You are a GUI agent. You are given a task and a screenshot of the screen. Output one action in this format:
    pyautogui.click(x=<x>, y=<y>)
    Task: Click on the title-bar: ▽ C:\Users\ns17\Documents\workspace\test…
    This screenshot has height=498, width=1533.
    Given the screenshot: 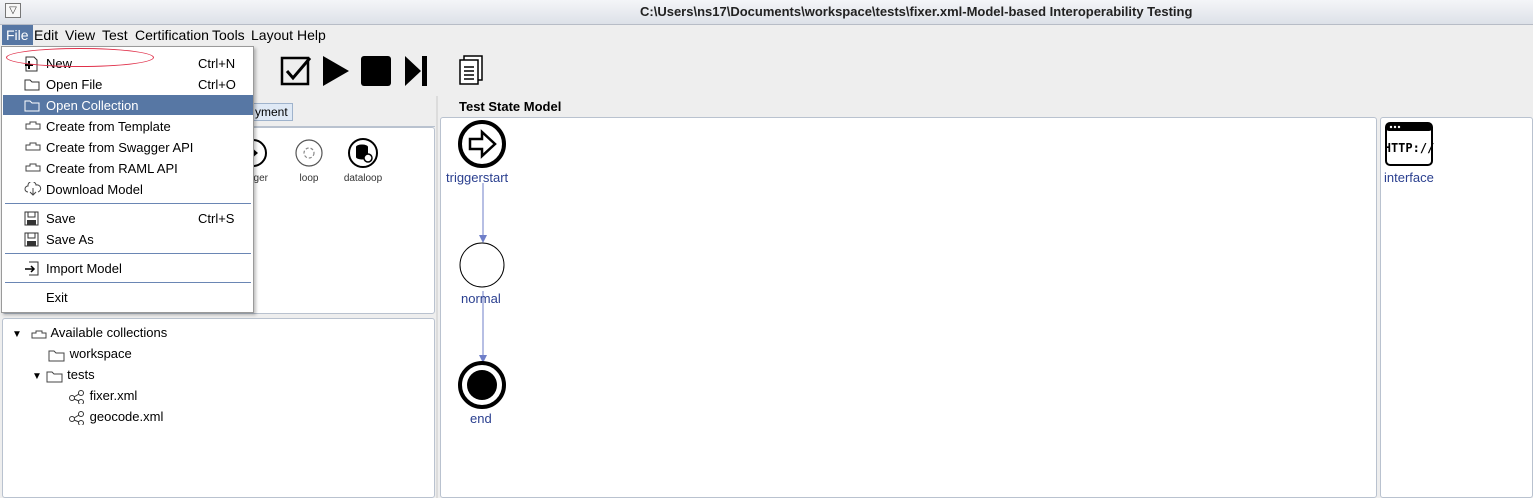 What is the action you would take?
    pyautogui.click(x=766, y=12)
    